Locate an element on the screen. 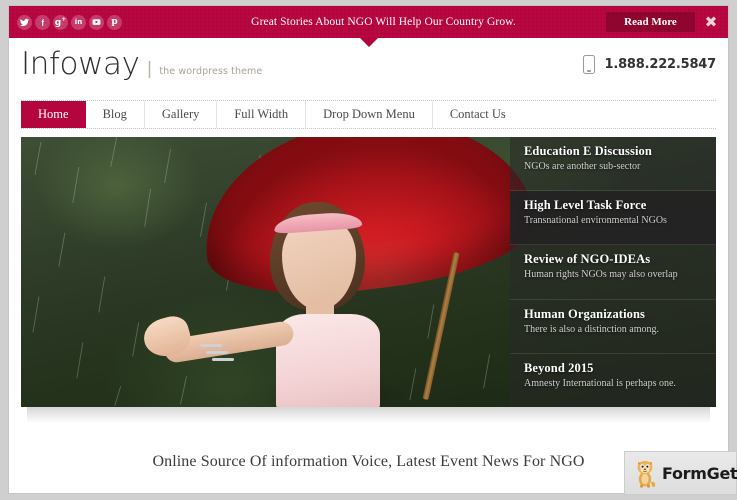  formget-watermark: FormGet is located at coordinates (680, 473).